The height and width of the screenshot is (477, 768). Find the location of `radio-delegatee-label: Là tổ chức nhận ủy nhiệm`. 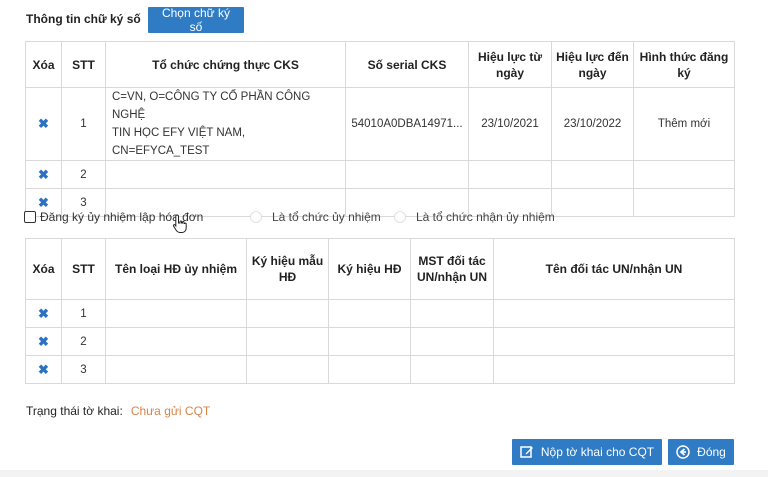

radio-delegatee-label: Là tổ chức nhận ủy nhiệm is located at coordinates (485, 217).